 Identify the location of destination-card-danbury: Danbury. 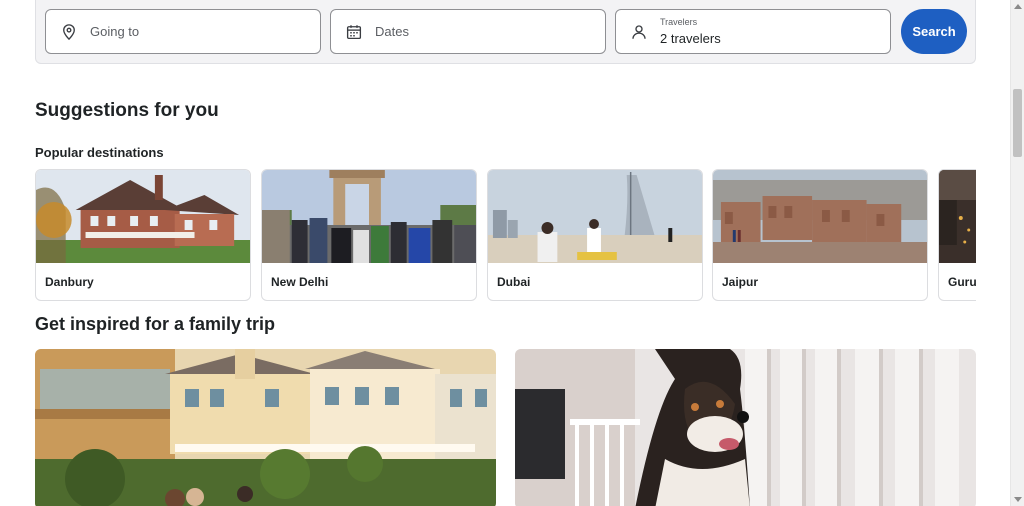
(143, 235).